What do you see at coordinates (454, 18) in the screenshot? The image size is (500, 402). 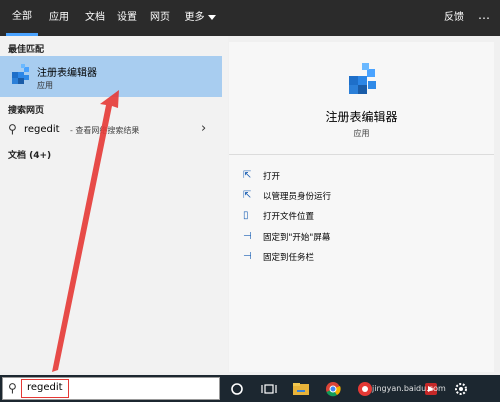 I see `feedback-button: 反馈` at bounding box center [454, 18].